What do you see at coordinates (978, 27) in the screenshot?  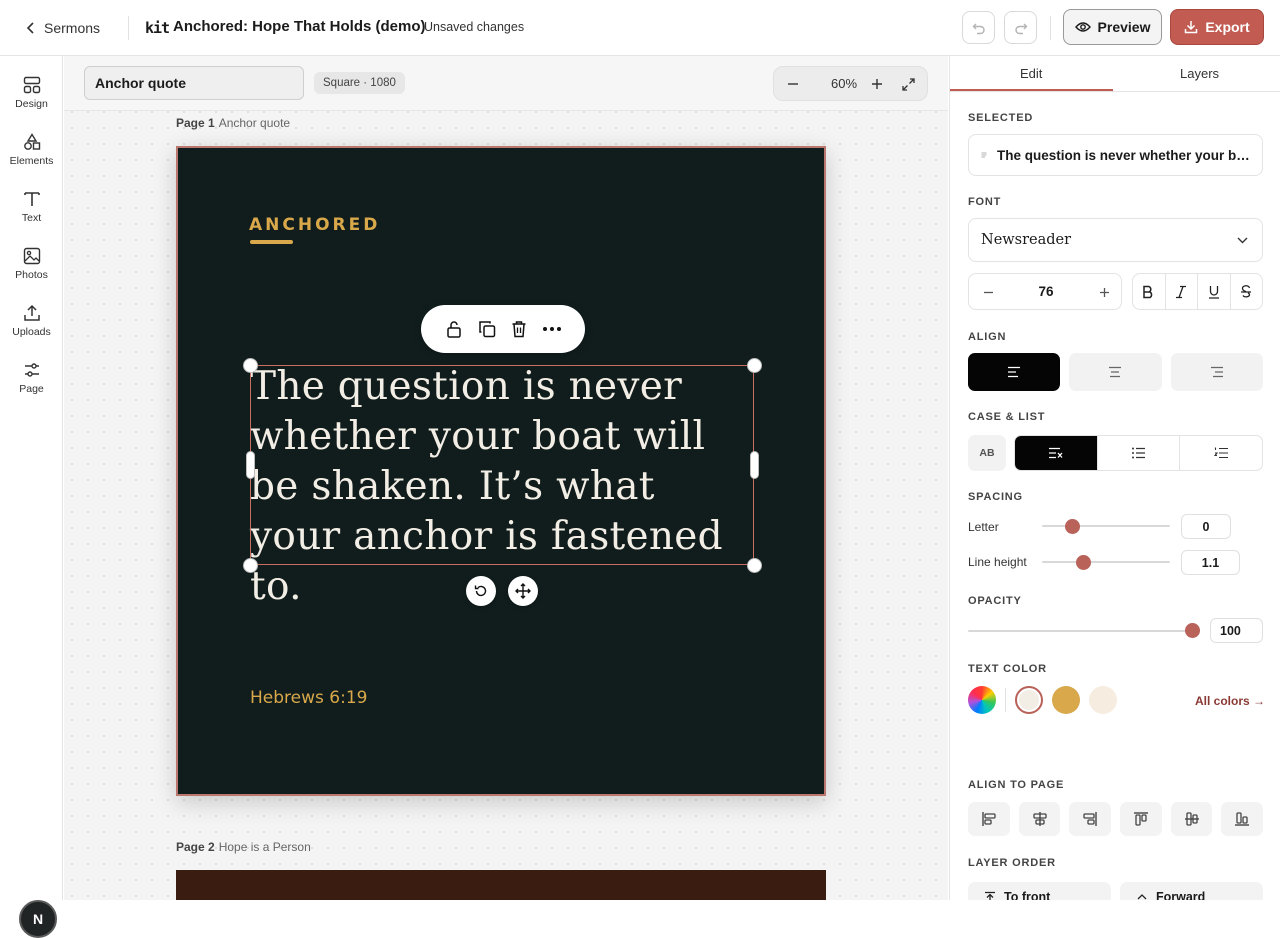 I see `undo-button` at bounding box center [978, 27].